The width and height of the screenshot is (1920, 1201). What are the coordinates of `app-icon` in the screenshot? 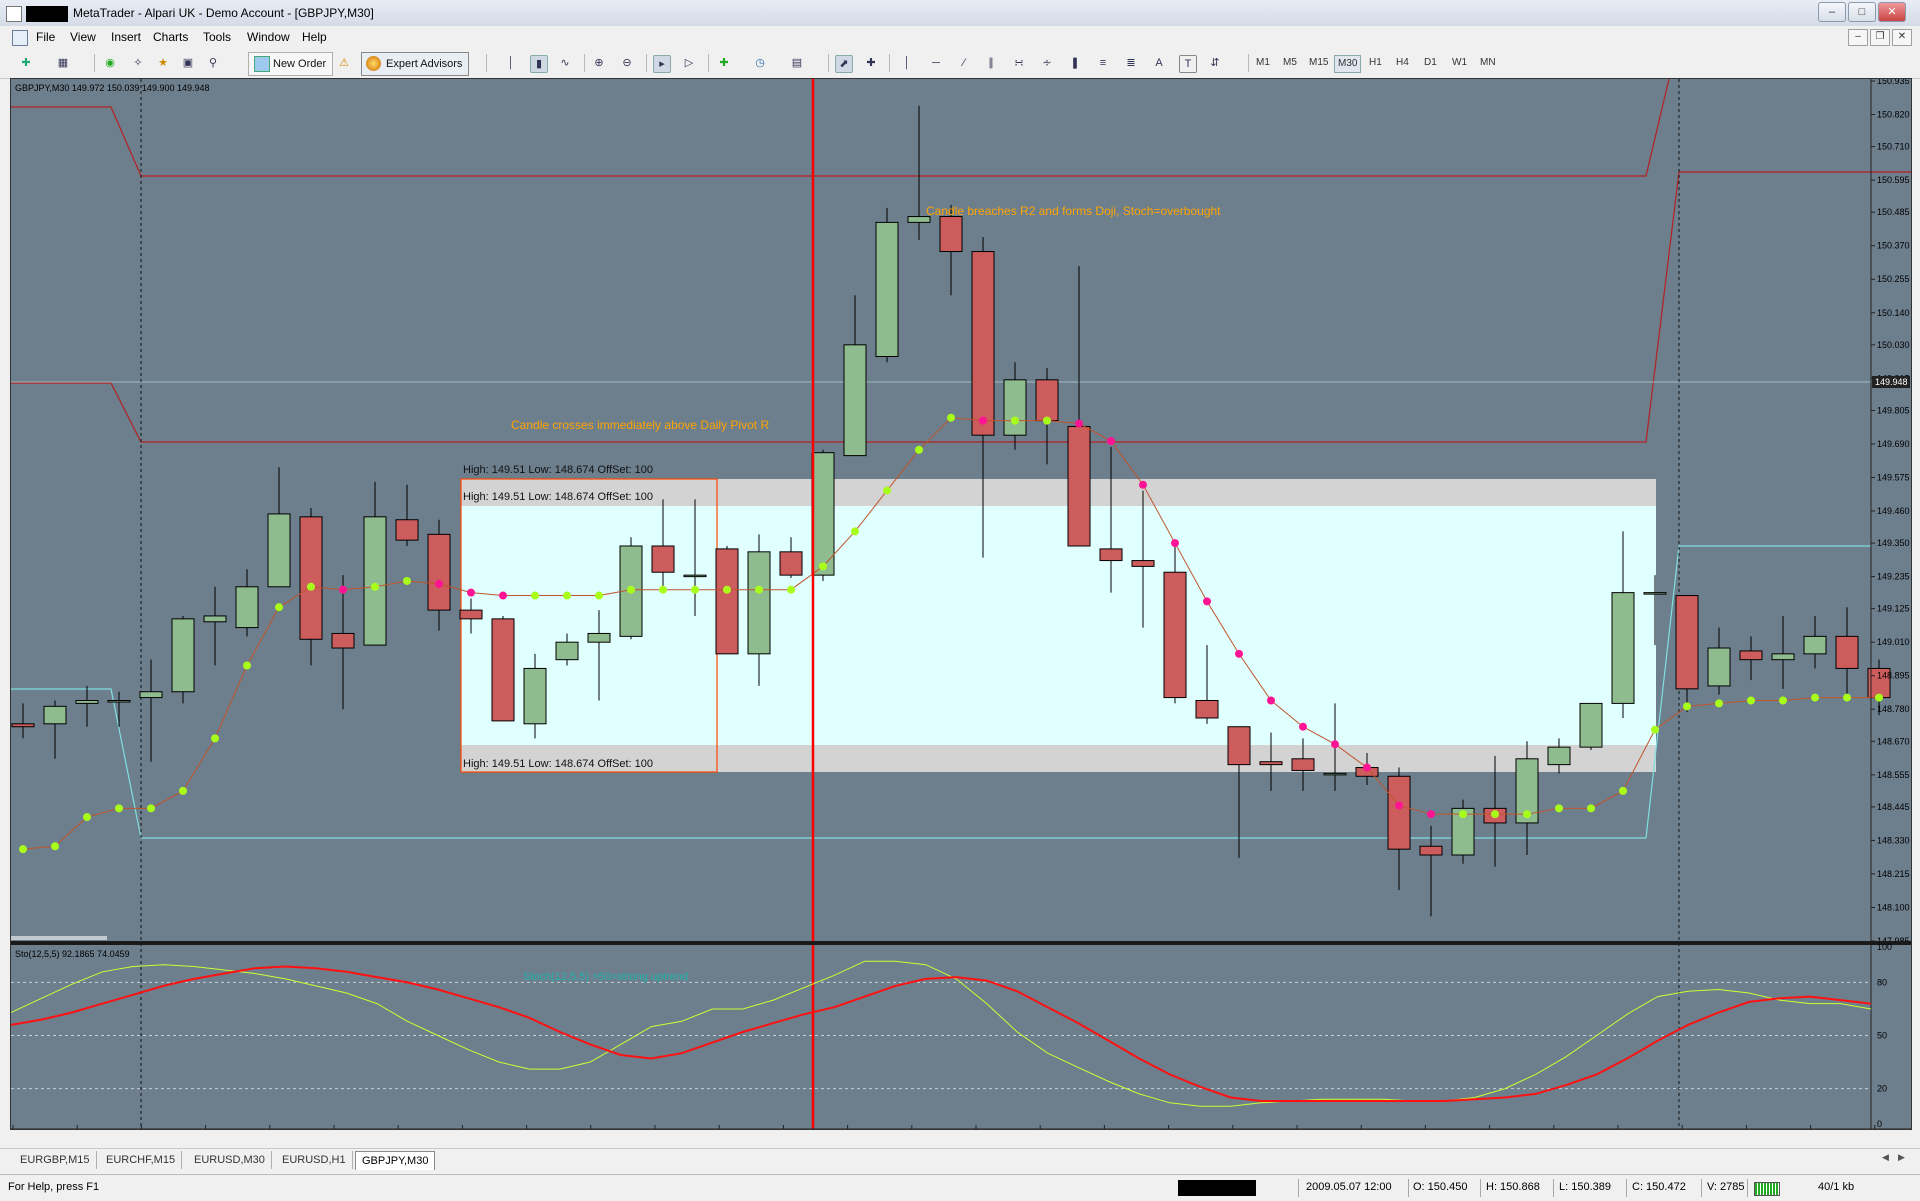 It's located at (14, 14).